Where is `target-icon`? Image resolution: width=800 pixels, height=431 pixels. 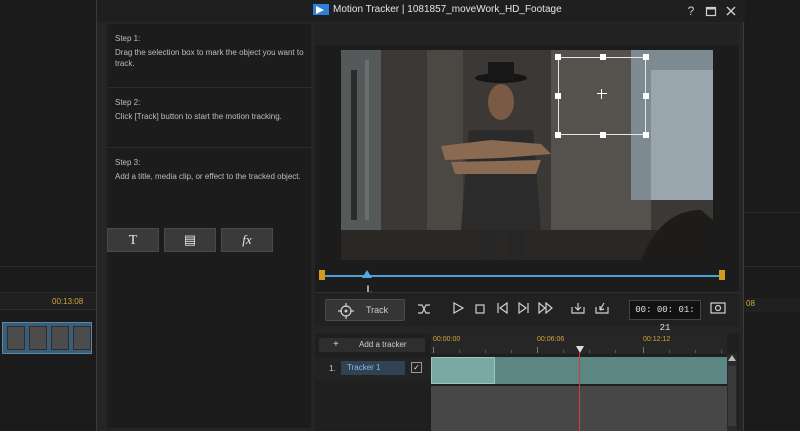
target-icon is located at coordinates (346, 311).